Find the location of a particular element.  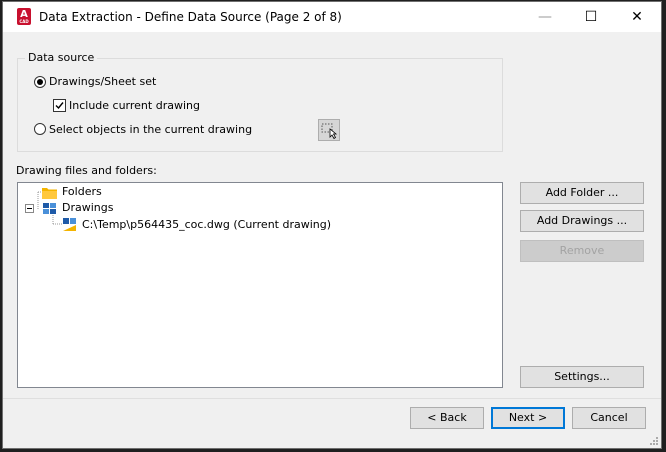

drawings-sheet-set-radio is located at coordinates (40, 82).